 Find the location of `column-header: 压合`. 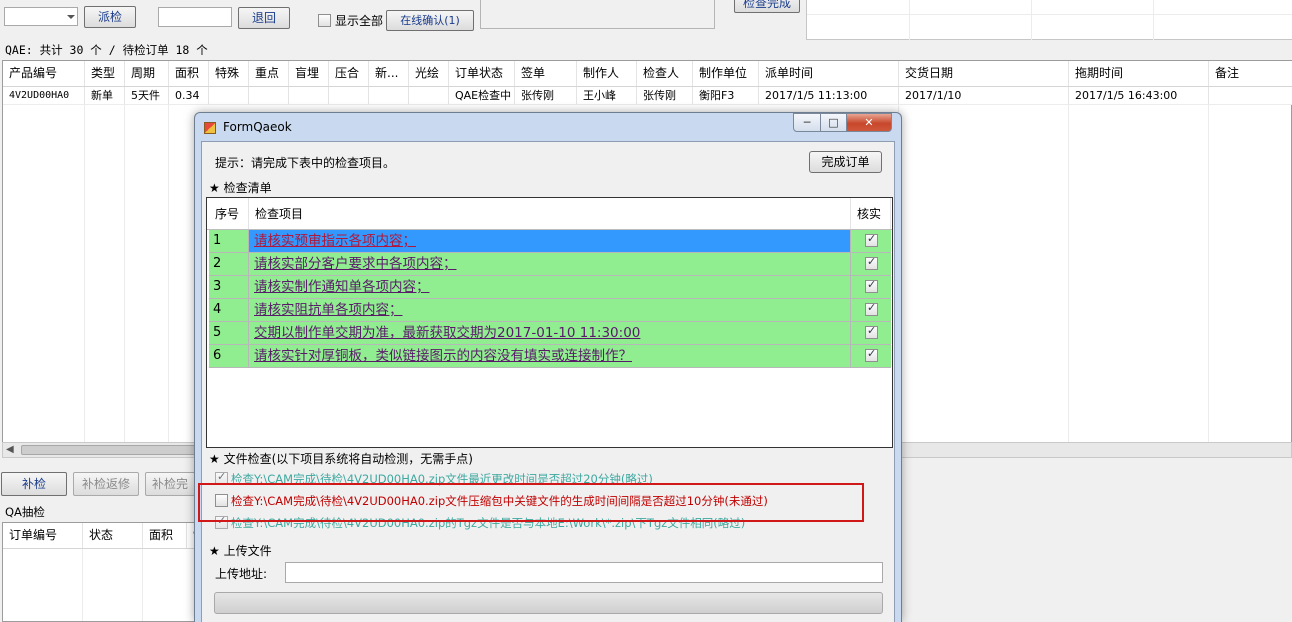

column-header: 压合 is located at coordinates (349, 73).